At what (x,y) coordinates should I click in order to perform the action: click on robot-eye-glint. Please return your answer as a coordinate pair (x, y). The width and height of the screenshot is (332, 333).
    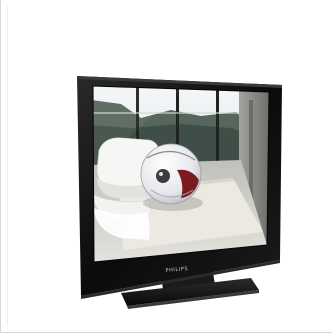
    Looking at the image, I should click on (161, 174).